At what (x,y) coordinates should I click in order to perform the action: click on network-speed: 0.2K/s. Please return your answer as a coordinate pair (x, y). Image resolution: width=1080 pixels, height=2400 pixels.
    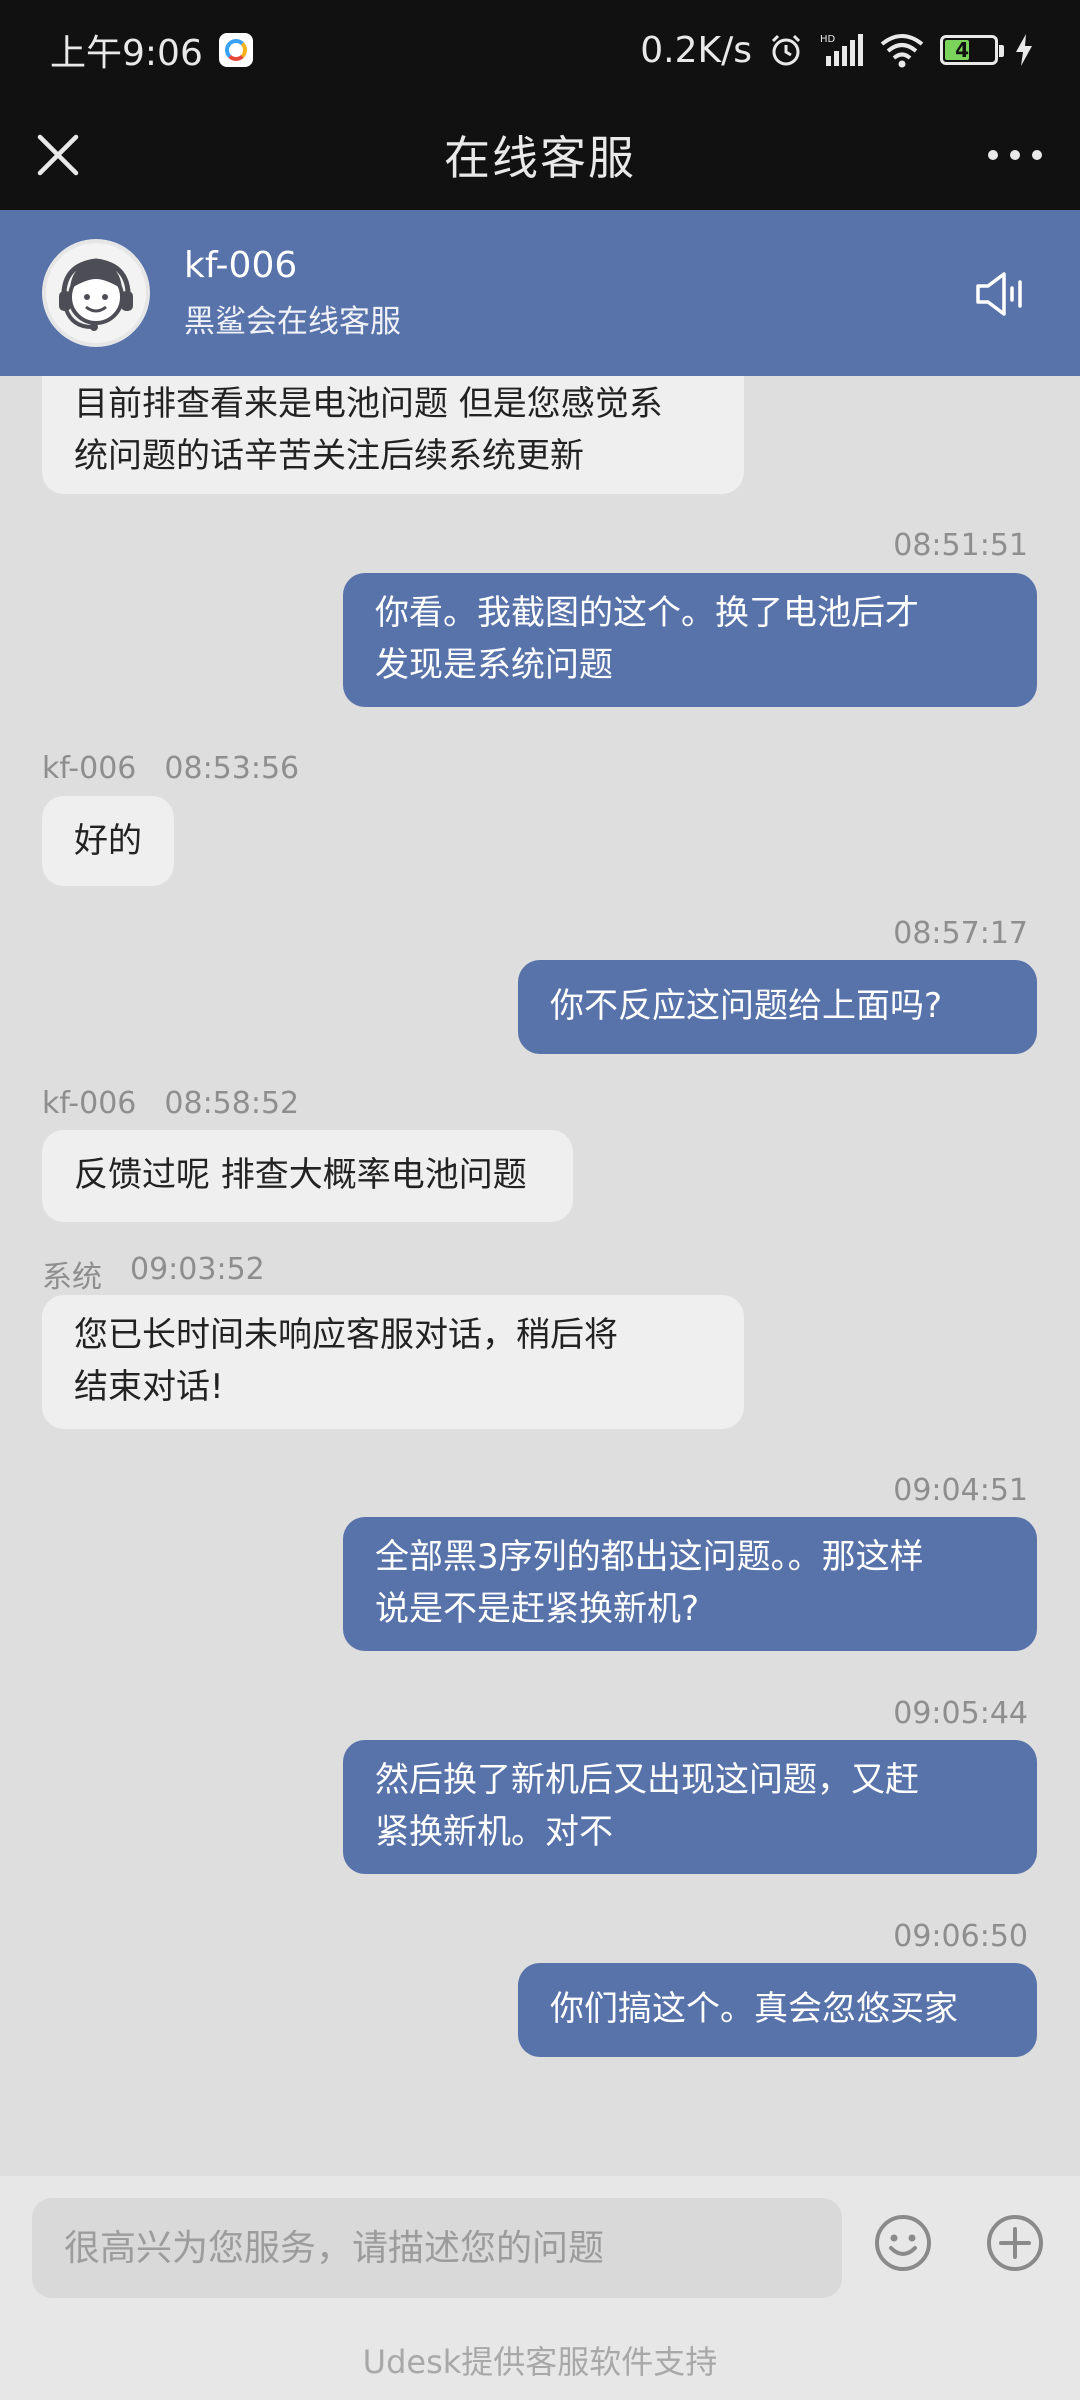
    Looking at the image, I should click on (696, 50).